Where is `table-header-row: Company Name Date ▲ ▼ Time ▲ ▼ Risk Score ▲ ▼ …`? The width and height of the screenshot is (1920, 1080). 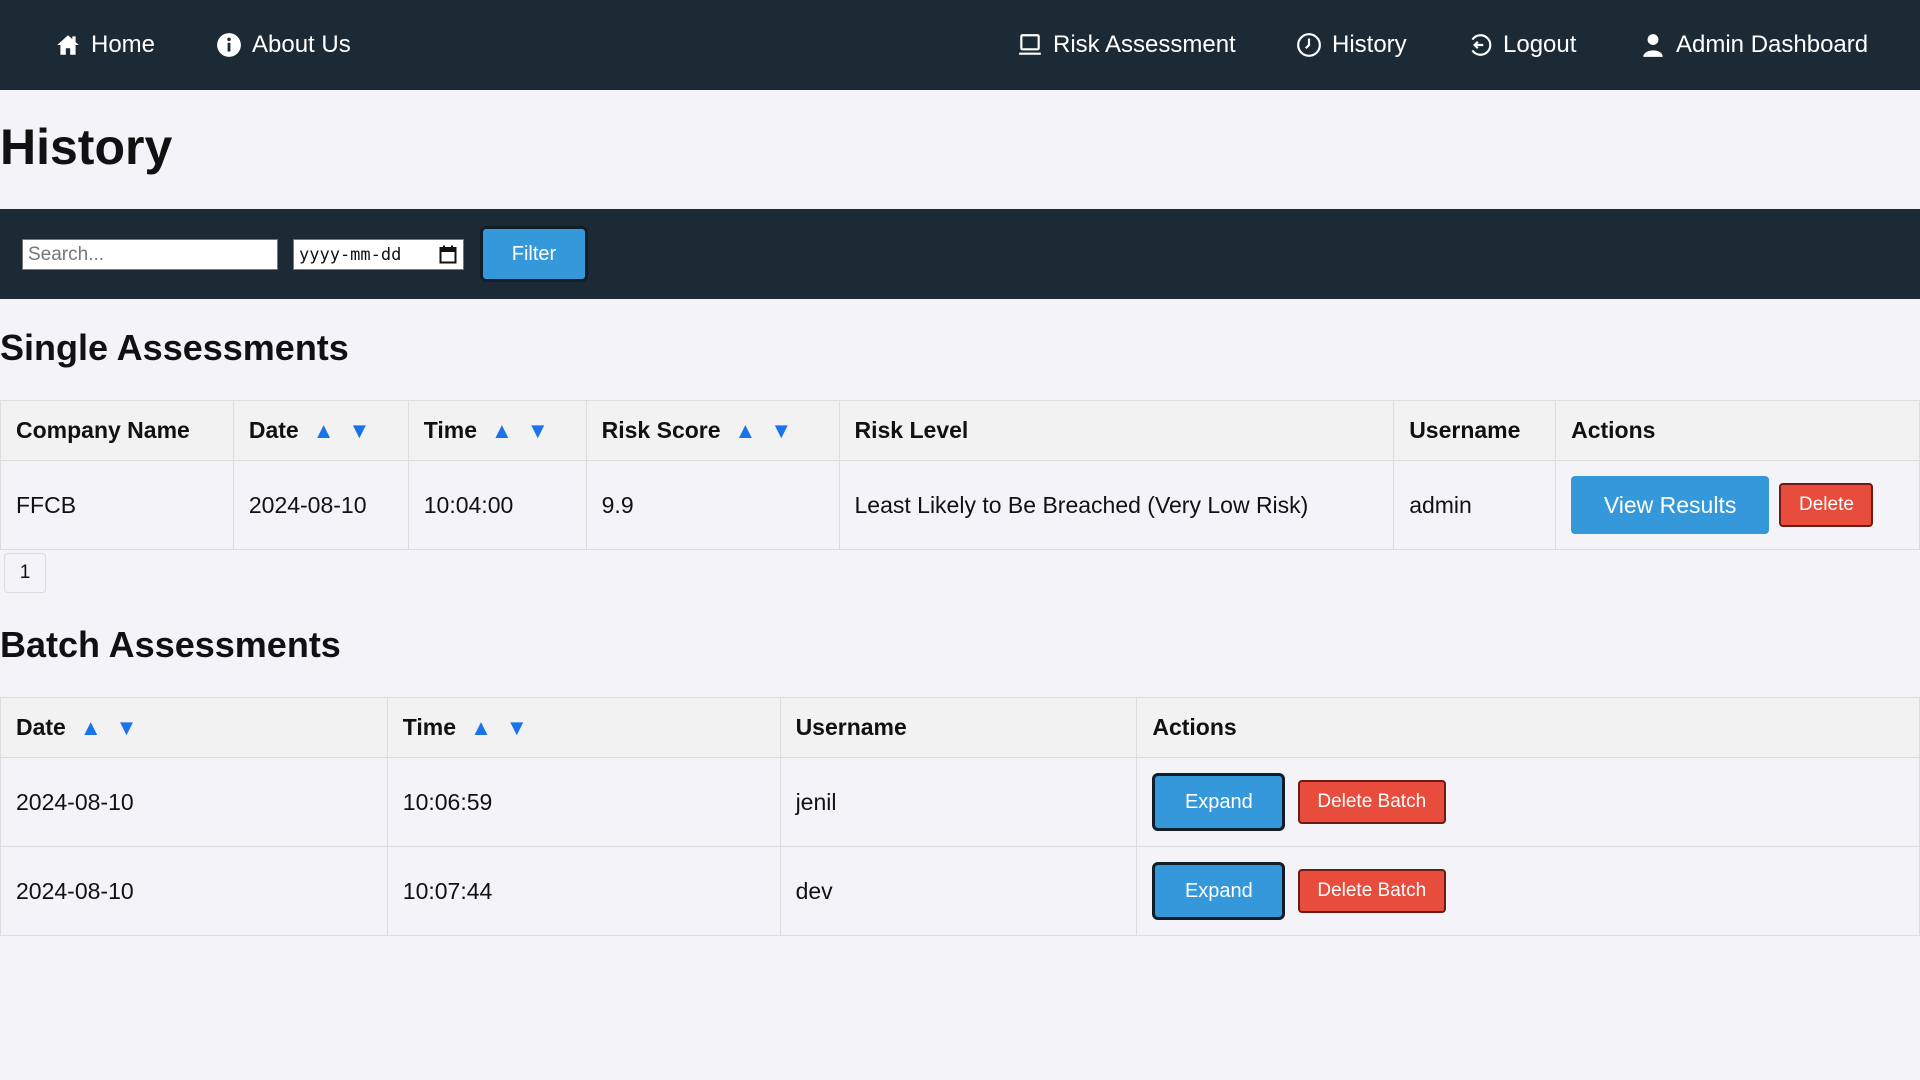
table-header-row: Company Name Date ▲ ▼ Time ▲ ▼ Risk Score ▲ ▼ … is located at coordinates (960, 430).